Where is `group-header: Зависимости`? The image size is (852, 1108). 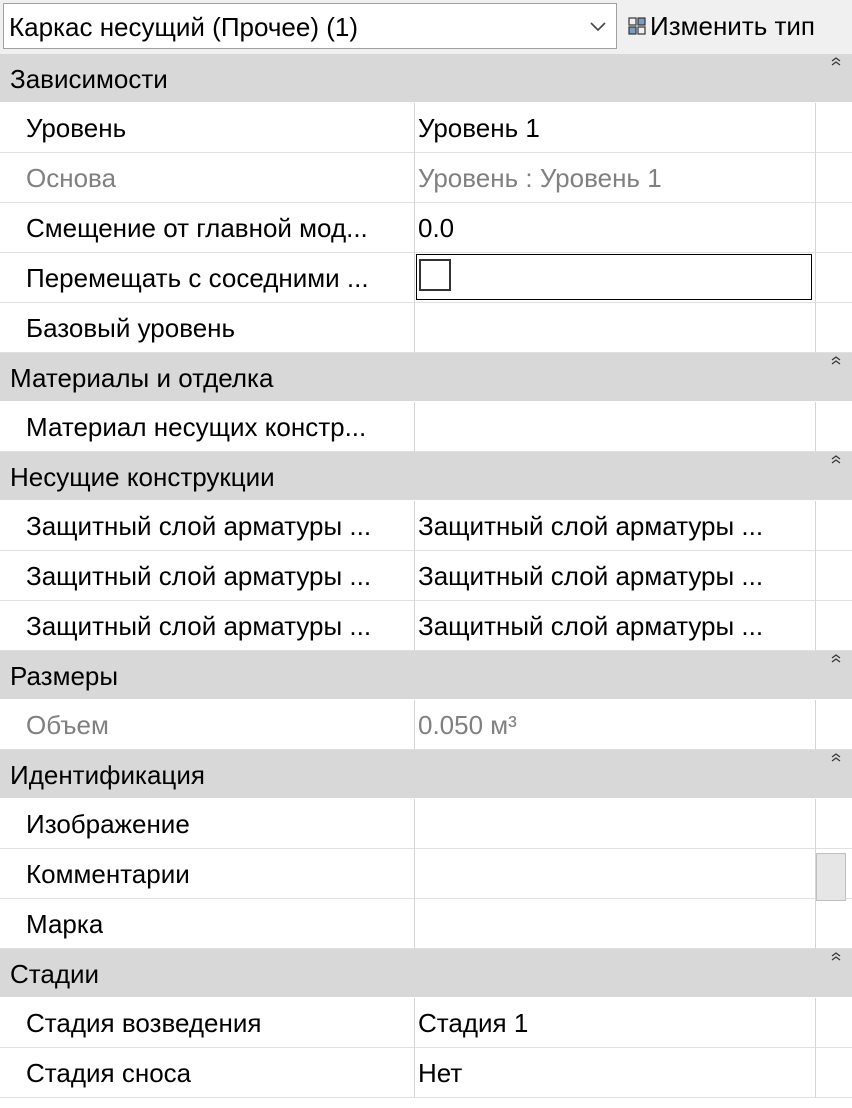 group-header: Зависимости is located at coordinates (426, 78).